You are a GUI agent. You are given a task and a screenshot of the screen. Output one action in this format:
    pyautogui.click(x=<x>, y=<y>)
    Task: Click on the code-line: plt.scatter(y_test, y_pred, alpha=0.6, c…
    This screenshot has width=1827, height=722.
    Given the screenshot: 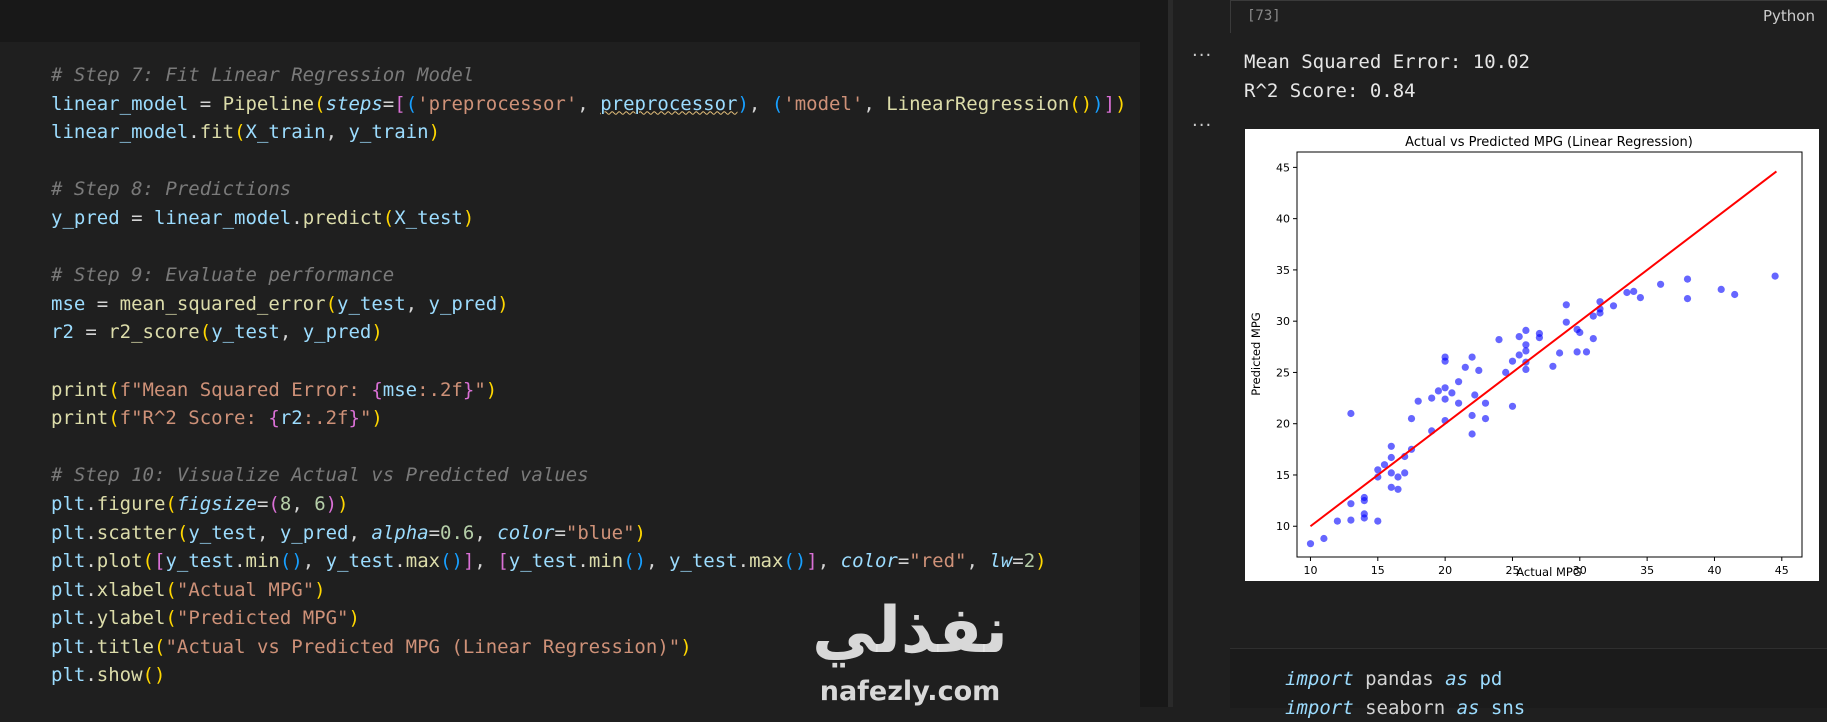 What is the action you would take?
    pyautogui.click(x=589, y=533)
    